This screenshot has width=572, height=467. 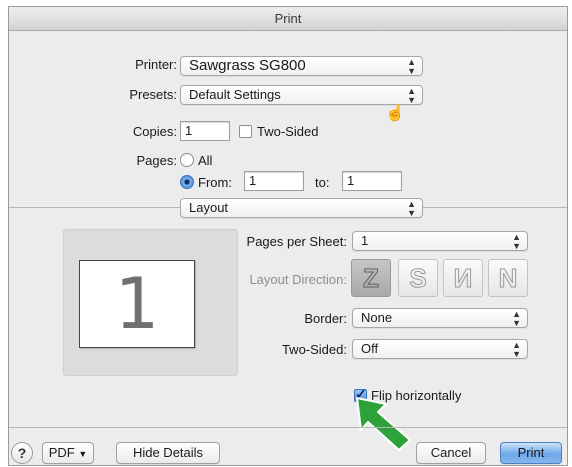 What do you see at coordinates (247, 65) in the screenshot?
I see `printer-value: Sawgrass SG800` at bounding box center [247, 65].